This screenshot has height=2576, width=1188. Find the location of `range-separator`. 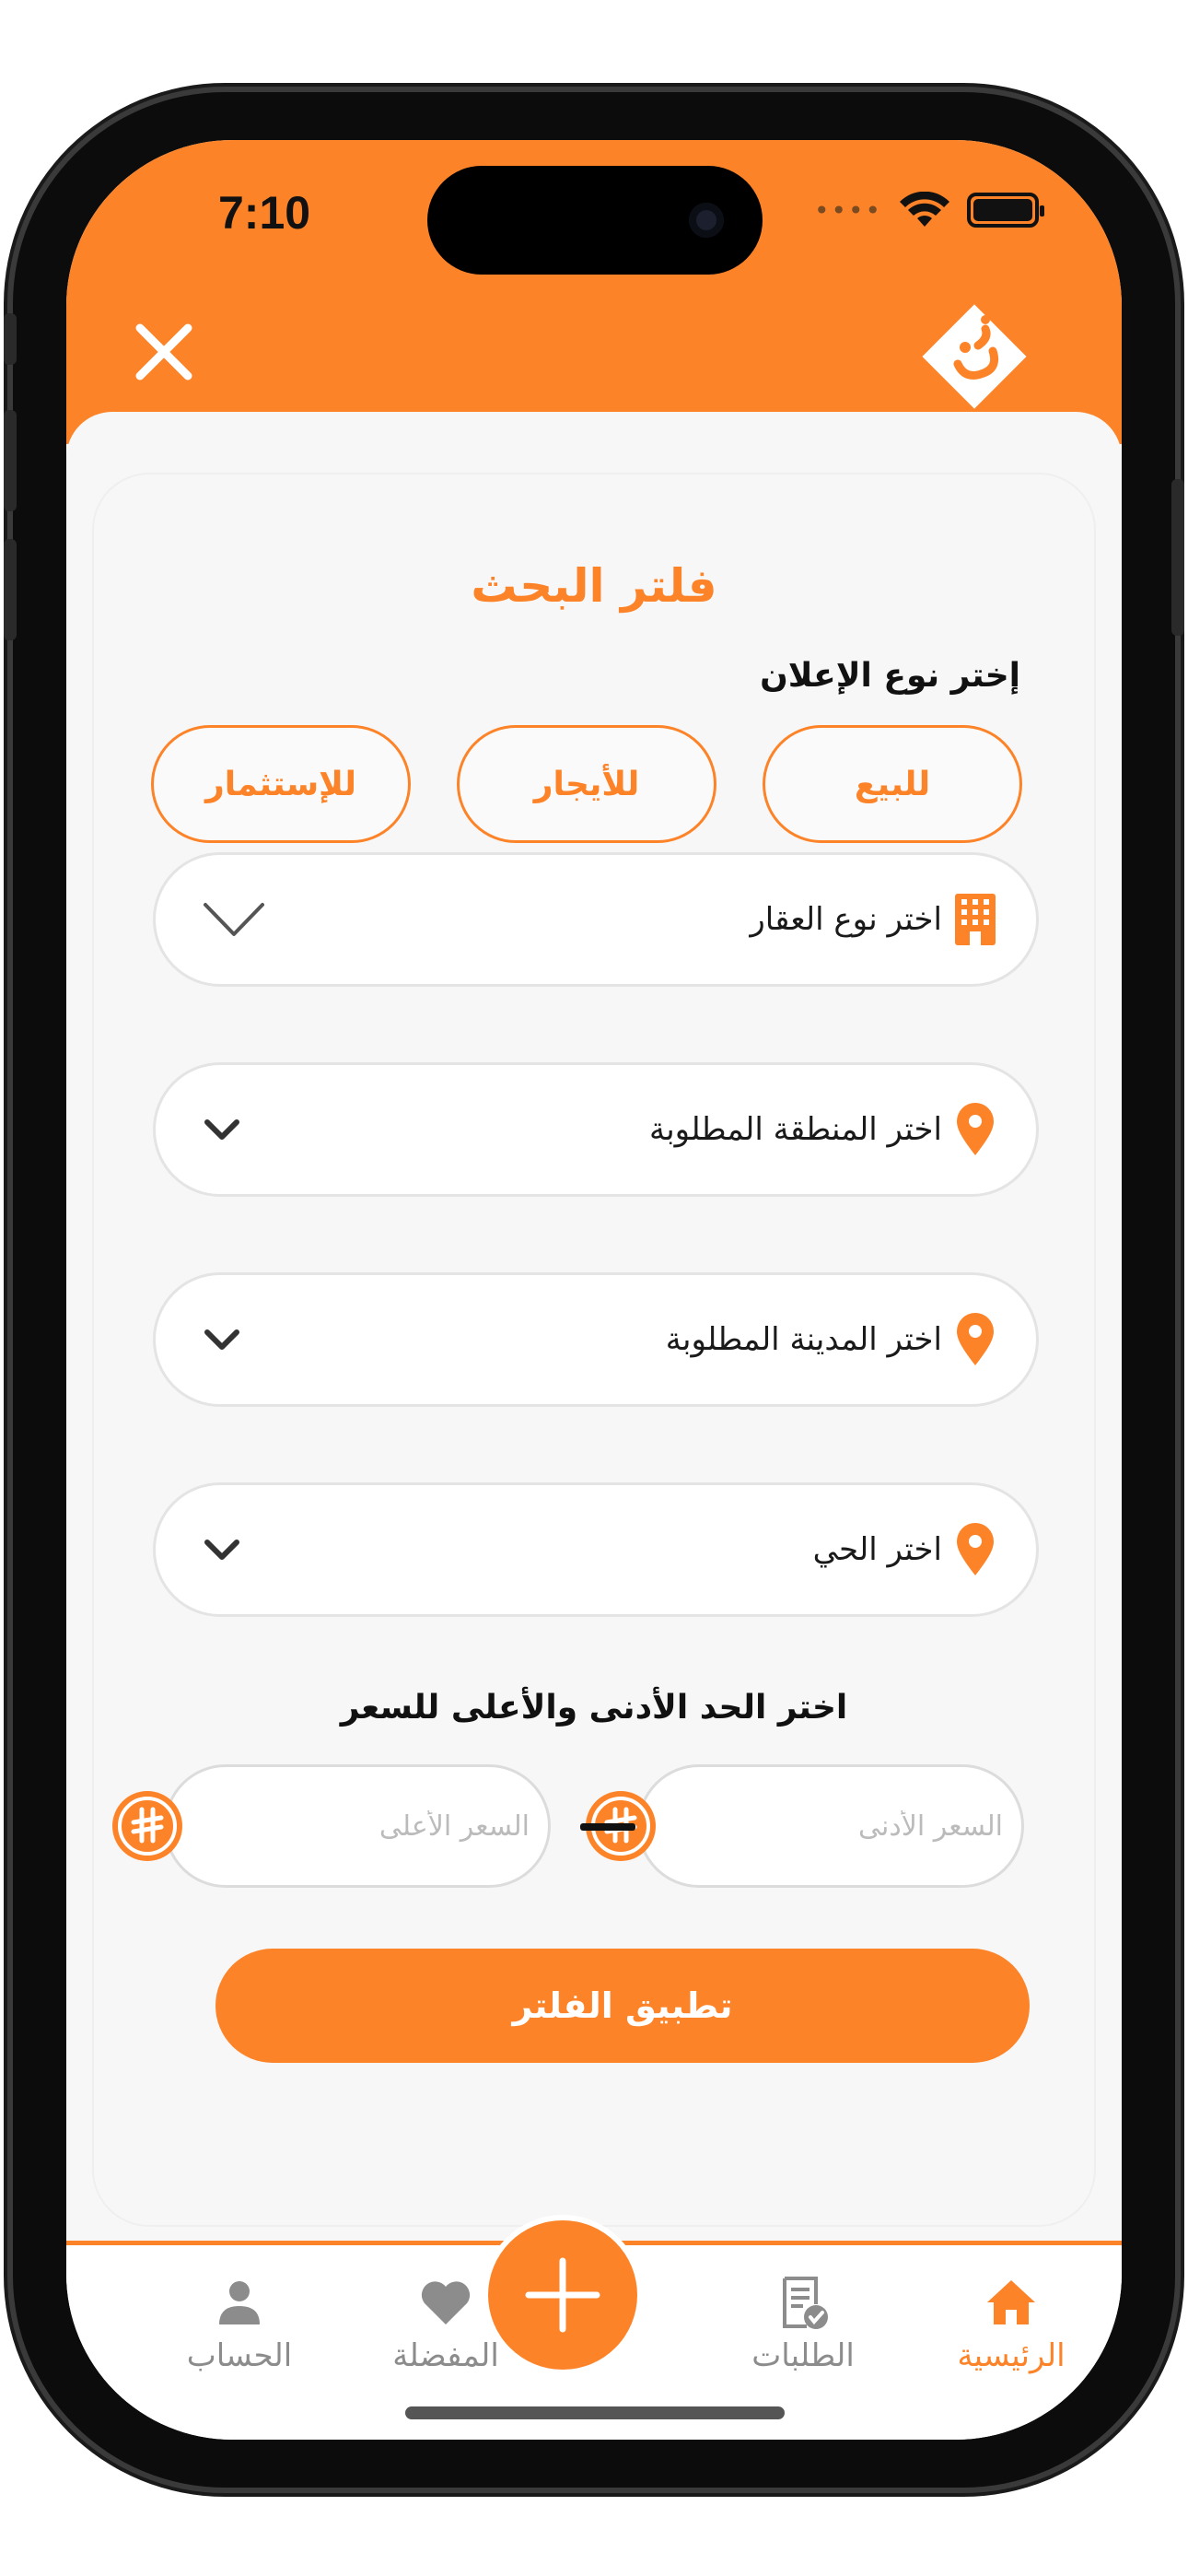

range-separator is located at coordinates (607, 1827).